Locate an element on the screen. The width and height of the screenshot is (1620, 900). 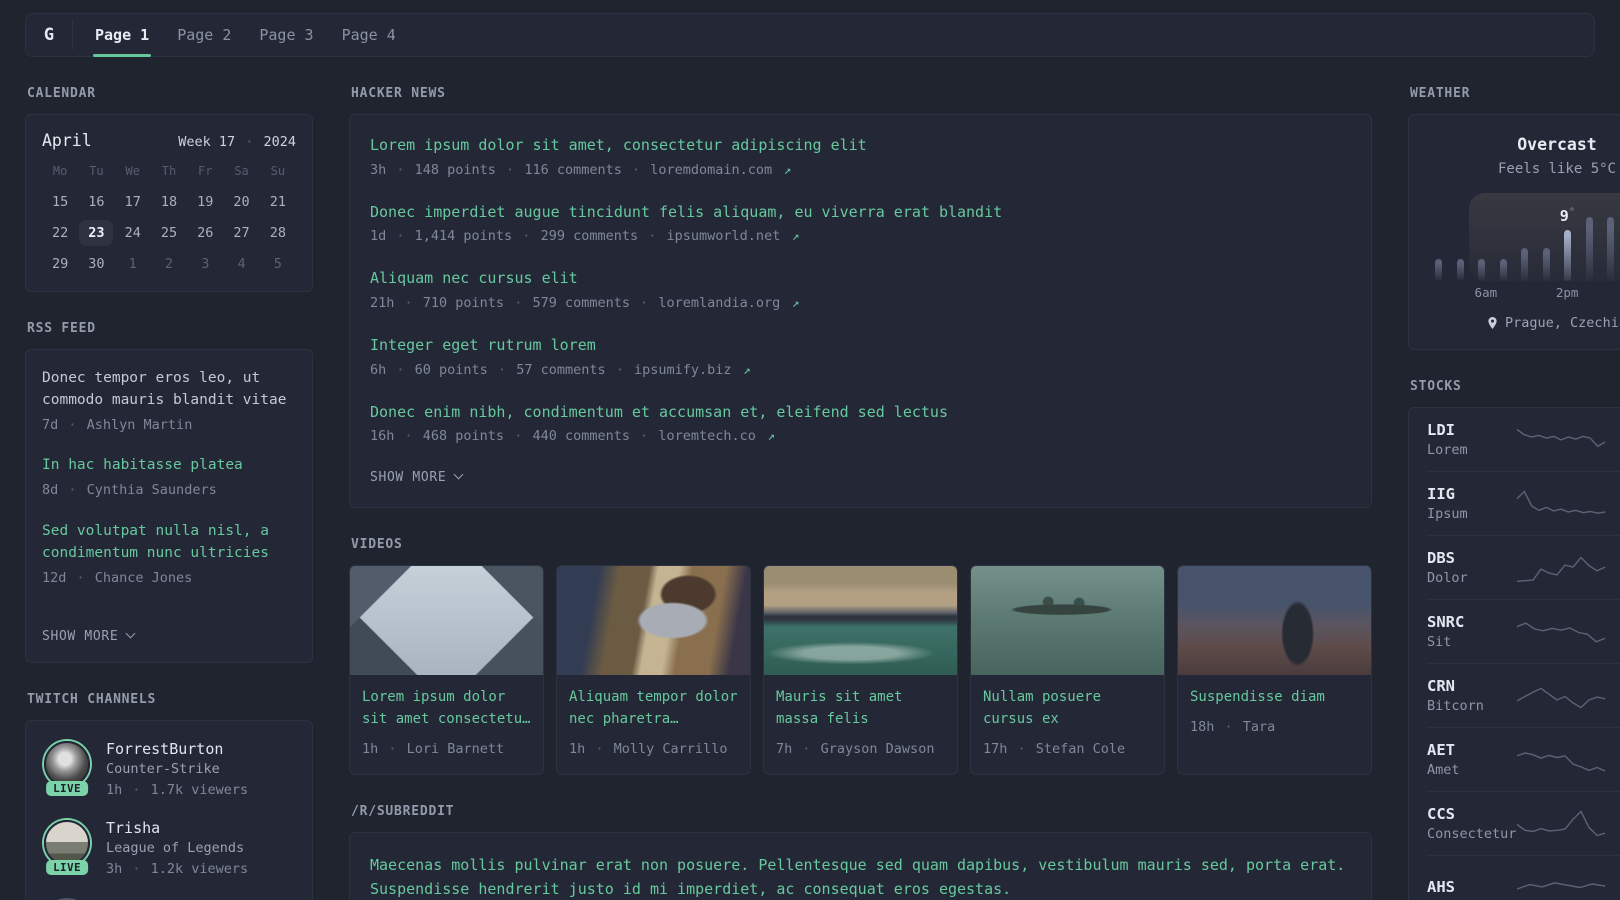
sparkline-chart is located at coordinates (1561, 568).